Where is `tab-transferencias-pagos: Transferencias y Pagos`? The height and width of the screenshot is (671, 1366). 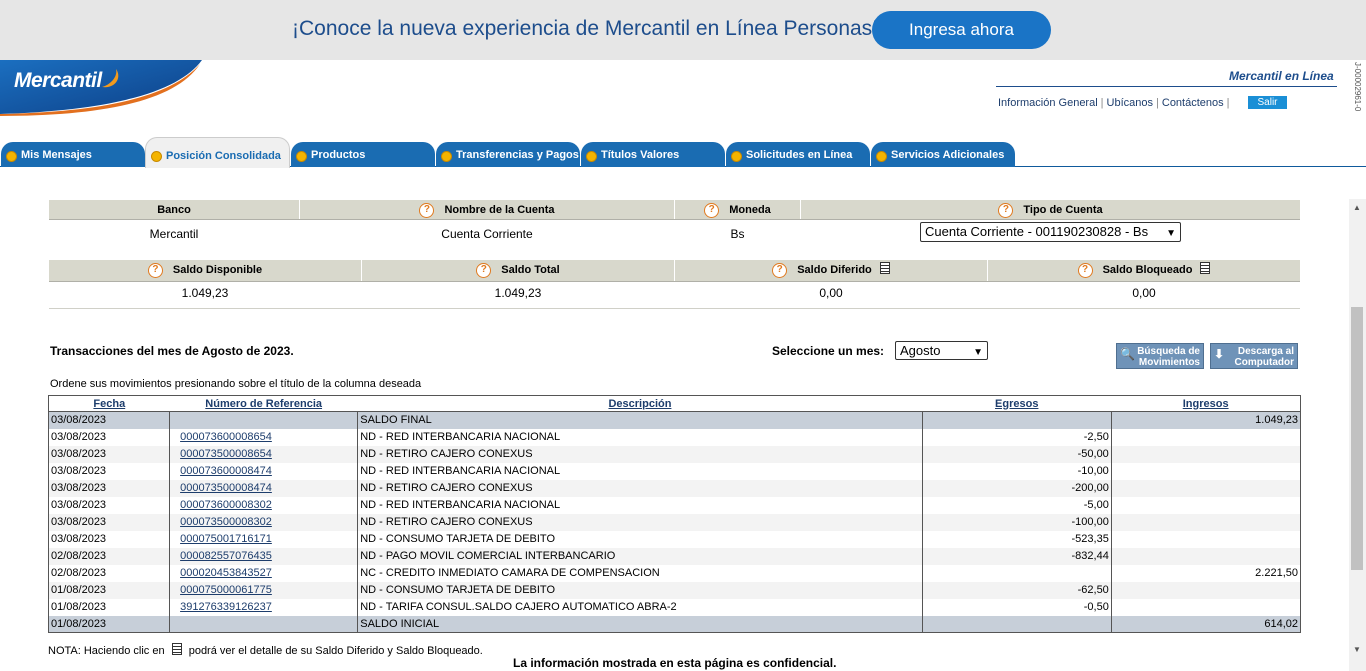 tab-transferencias-pagos: Transferencias y Pagos is located at coordinates (508, 154).